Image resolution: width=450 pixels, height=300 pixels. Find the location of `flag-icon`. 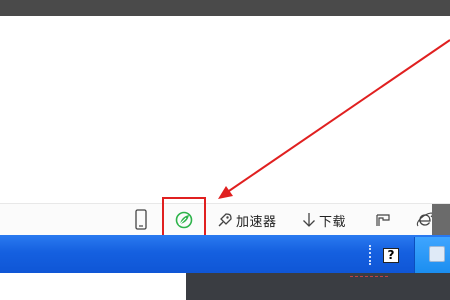

flag-icon is located at coordinates (383, 220).